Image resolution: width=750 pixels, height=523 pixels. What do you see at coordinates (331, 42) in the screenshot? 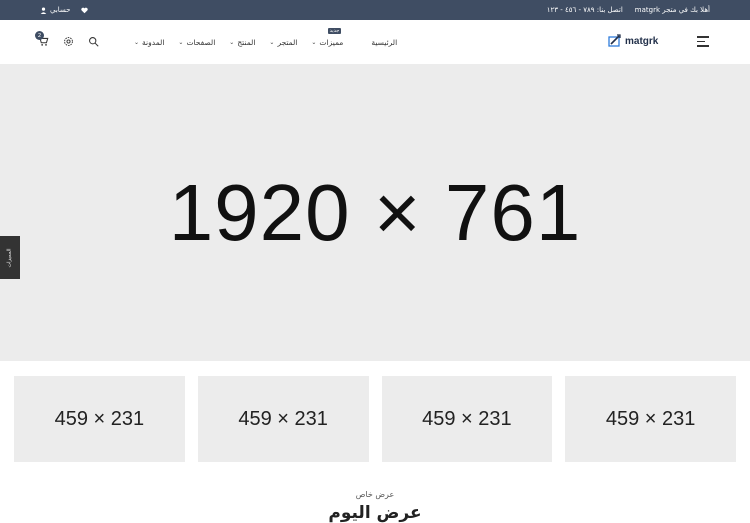
I see `nav-item-label: مميزات` at bounding box center [331, 42].